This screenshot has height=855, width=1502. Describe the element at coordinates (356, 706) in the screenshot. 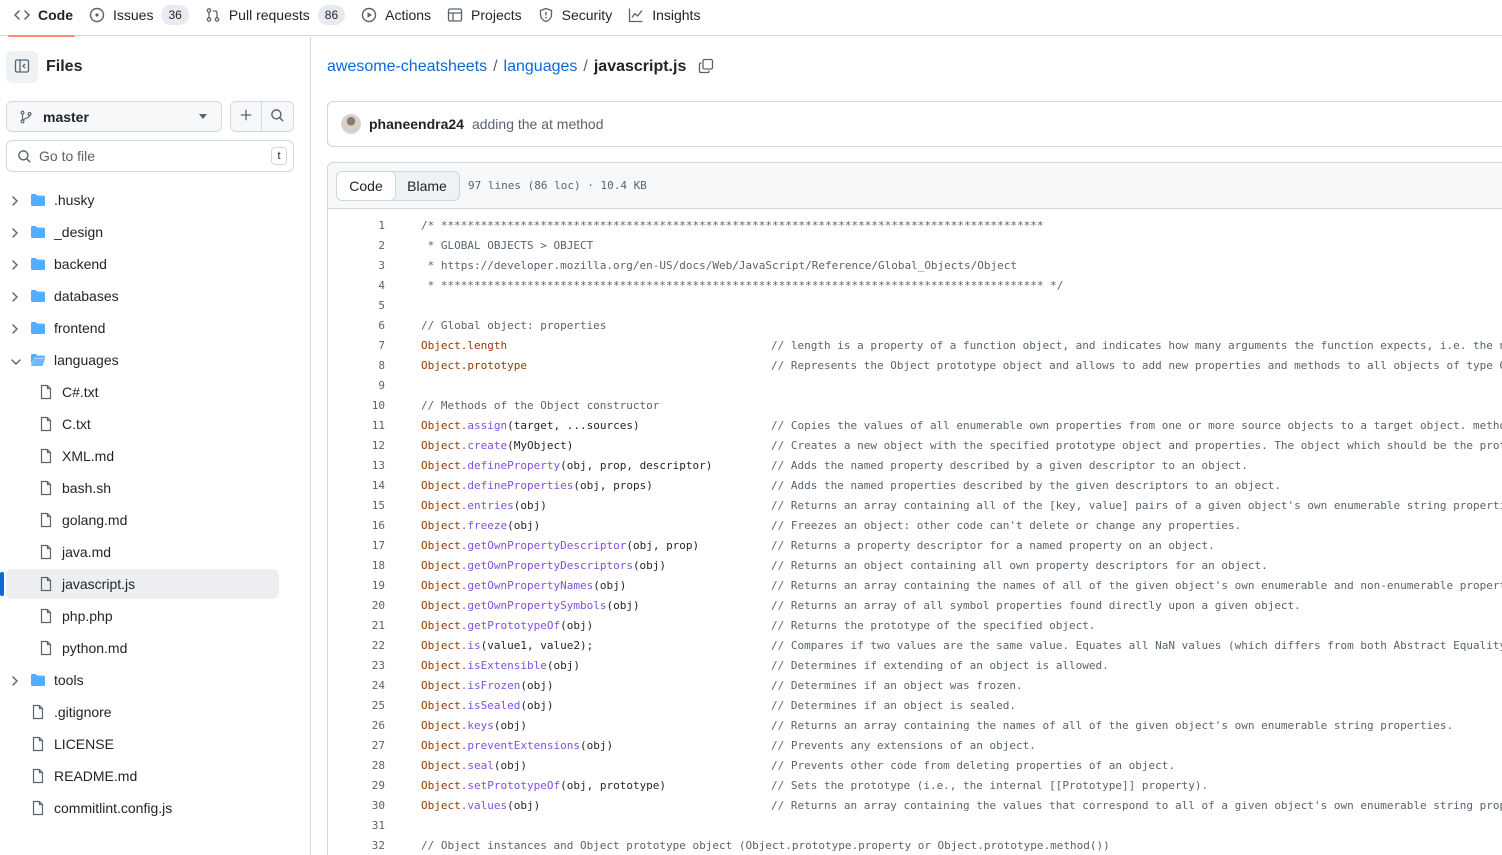

I see `line-number: 25` at that location.